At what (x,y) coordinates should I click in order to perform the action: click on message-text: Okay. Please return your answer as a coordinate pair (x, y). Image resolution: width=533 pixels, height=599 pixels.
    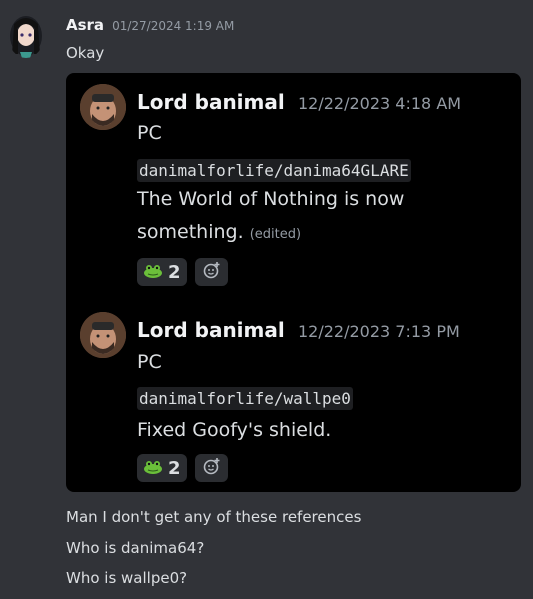
    Looking at the image, I should click on (85, 53).